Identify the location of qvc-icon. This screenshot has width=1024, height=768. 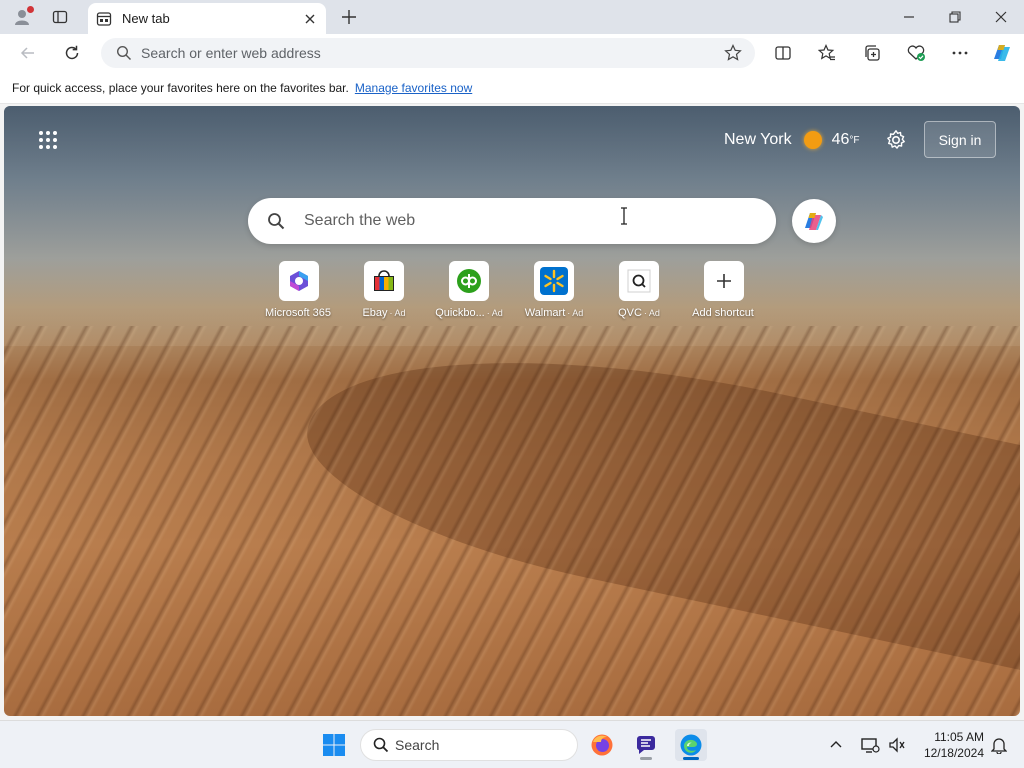
(639, 281).